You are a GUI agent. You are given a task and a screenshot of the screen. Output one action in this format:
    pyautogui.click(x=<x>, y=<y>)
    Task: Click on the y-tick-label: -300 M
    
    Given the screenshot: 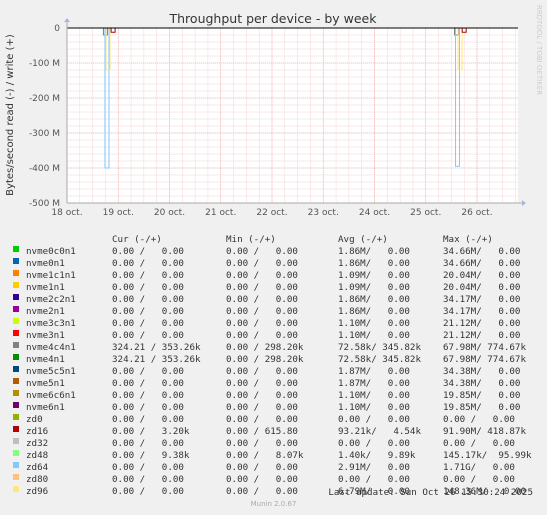 What is the action you would take?
    pyautogui.click(x=44, y=134)
    